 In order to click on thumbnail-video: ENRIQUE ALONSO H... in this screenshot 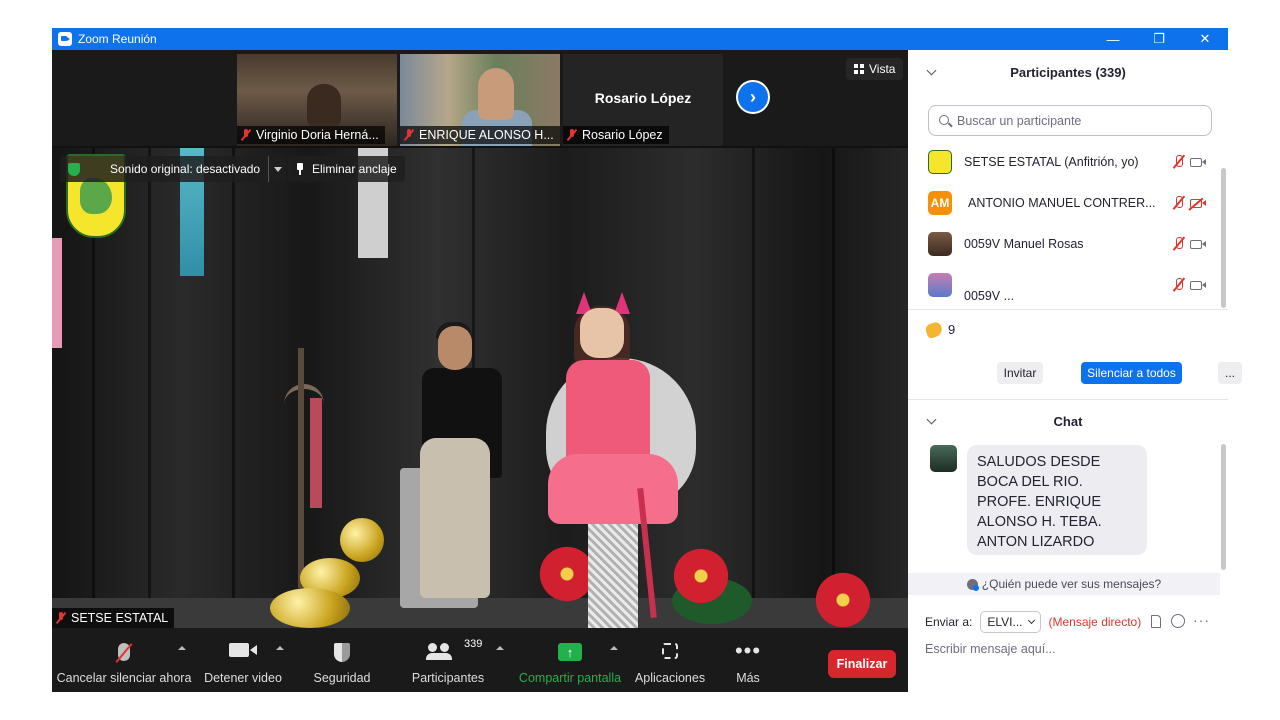, I will do `click(480, 100)`.